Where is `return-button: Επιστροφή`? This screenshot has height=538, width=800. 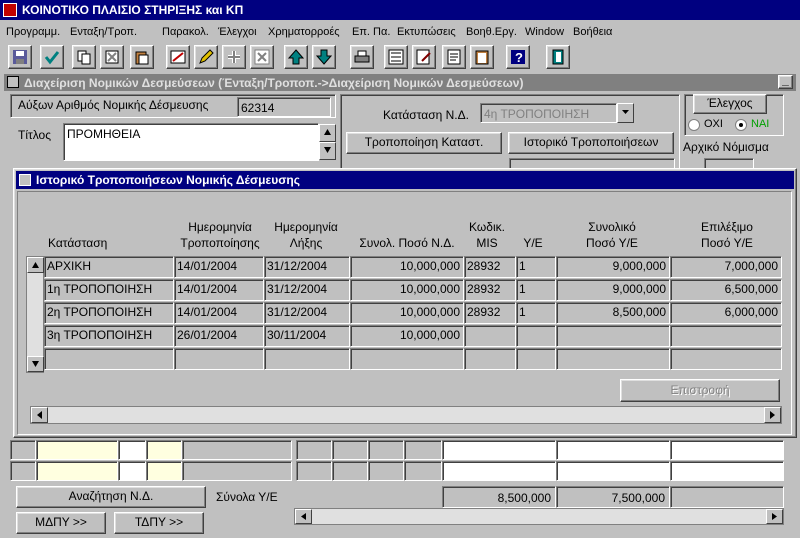 return-button: Επιστροφή is located at coordinates (700, 390).